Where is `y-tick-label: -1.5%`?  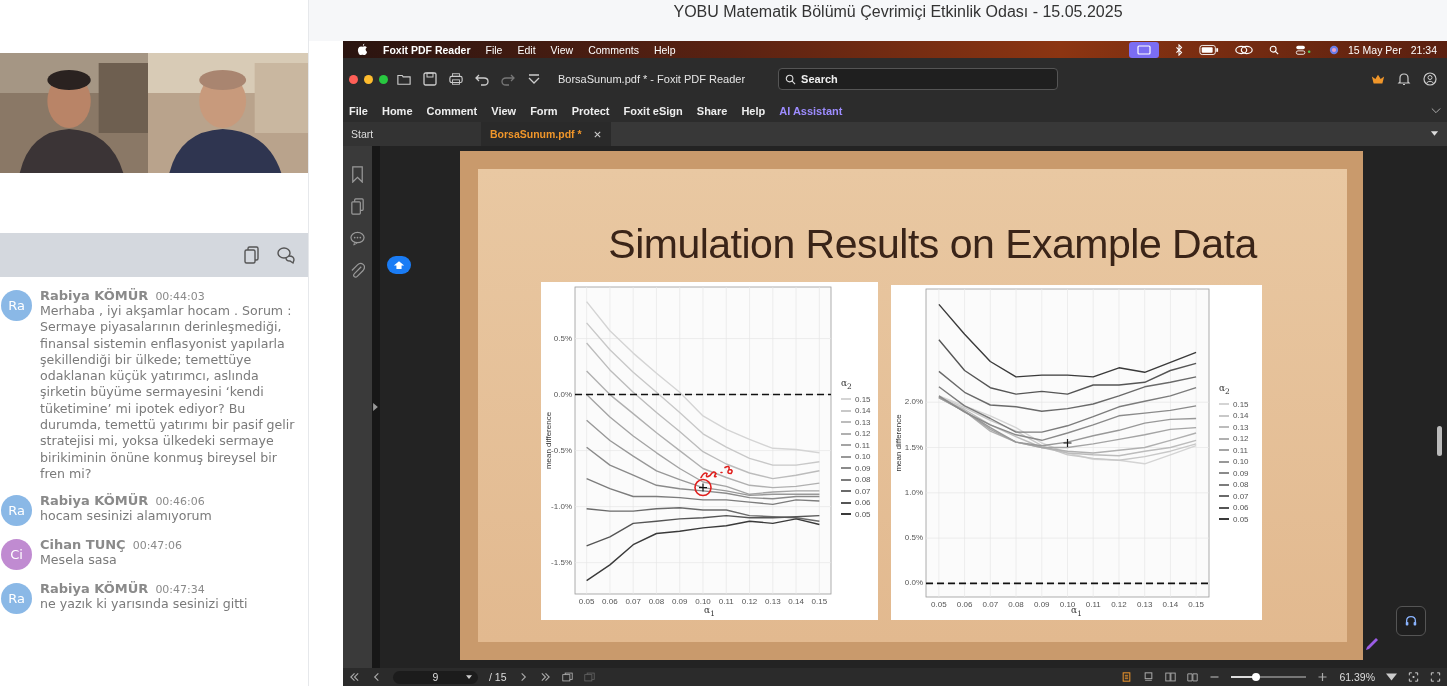
y-tick-label: -1.5% is located at coordinates (561, 562).